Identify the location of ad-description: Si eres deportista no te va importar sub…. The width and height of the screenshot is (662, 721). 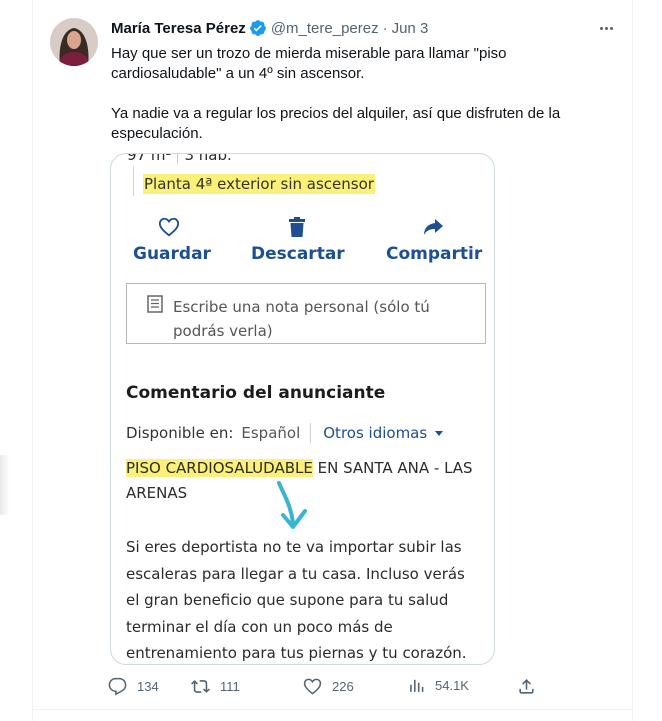
(296, 600).